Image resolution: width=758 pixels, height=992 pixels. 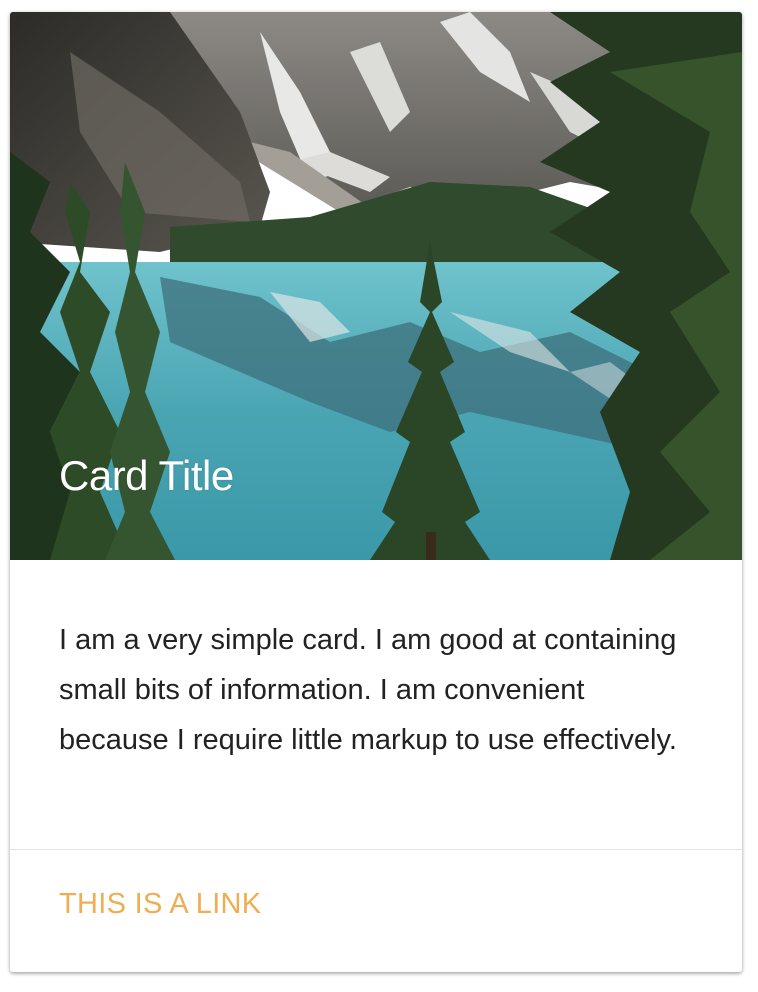 What do you see at coordinates (146, 475) in the screenshot?
I see `card-title: Card Title` at bounding box center [146, 475].